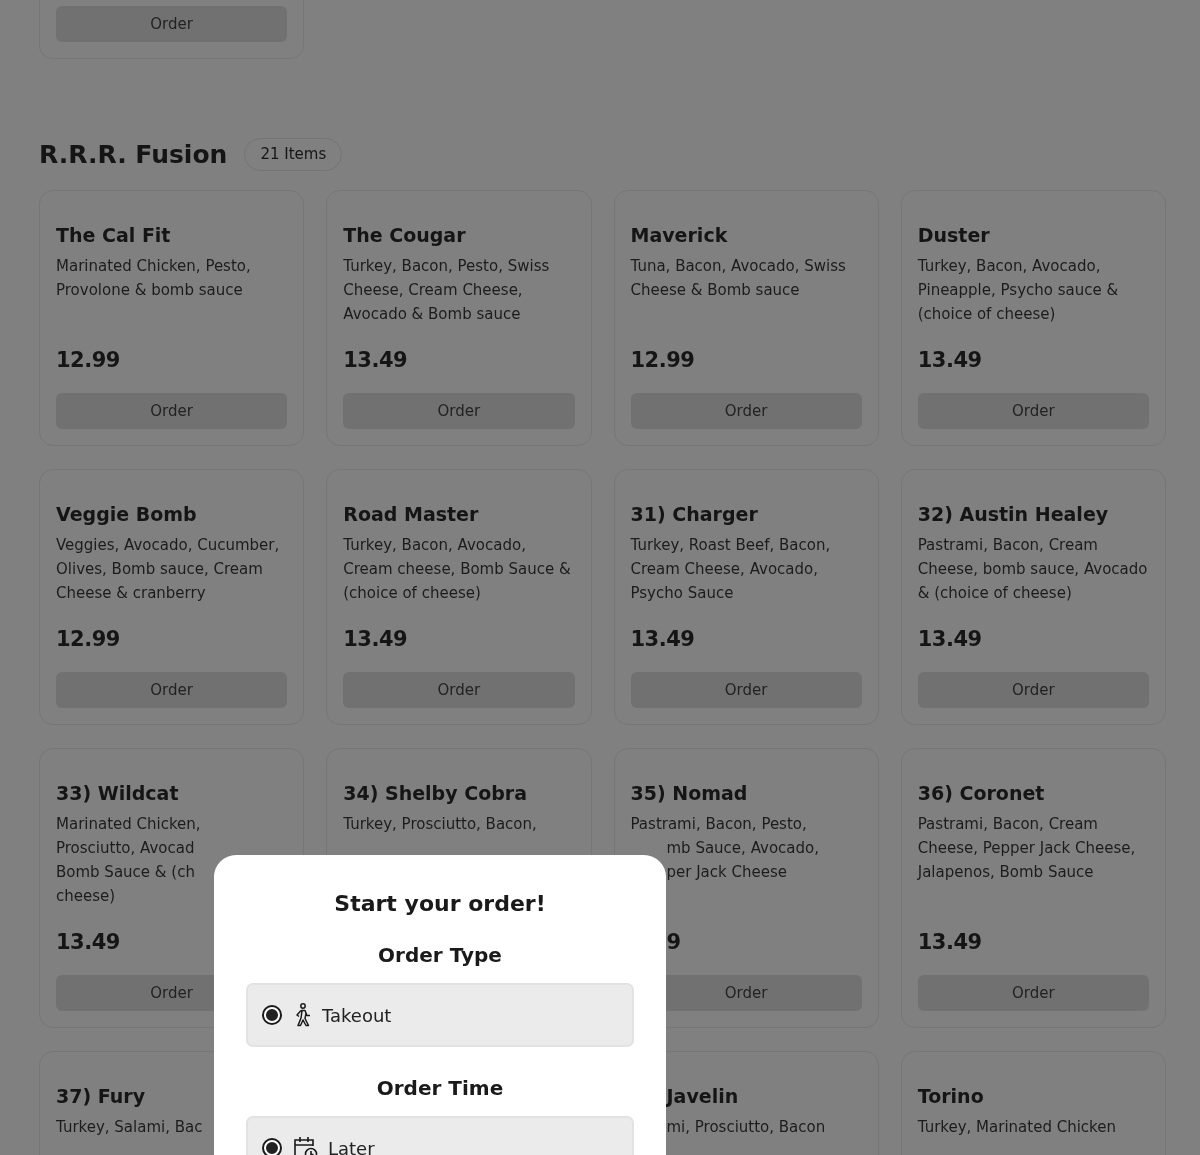 This screenshot has height=1155, width=1200. Describe the element at coordinates (440, 824) in the screenshot. I see `item-description: Turkey, Prosciutto, Bacon,` at that location.